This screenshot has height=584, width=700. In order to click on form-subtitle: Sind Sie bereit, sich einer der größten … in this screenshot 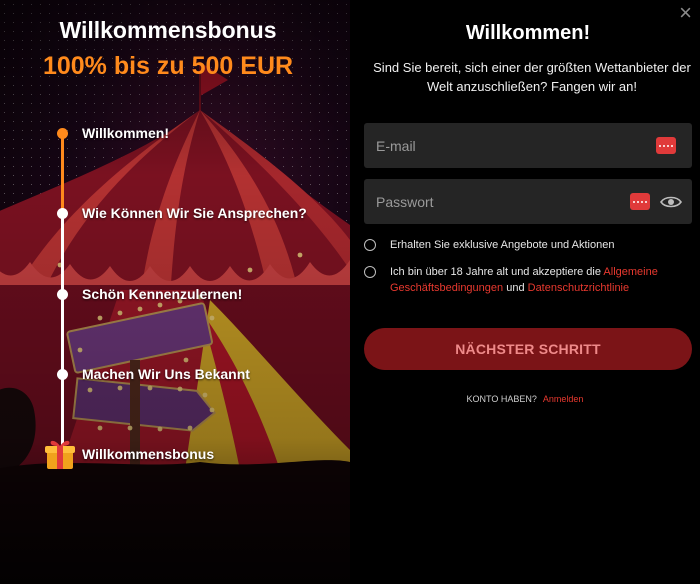, I will do `click(532, 77)`.